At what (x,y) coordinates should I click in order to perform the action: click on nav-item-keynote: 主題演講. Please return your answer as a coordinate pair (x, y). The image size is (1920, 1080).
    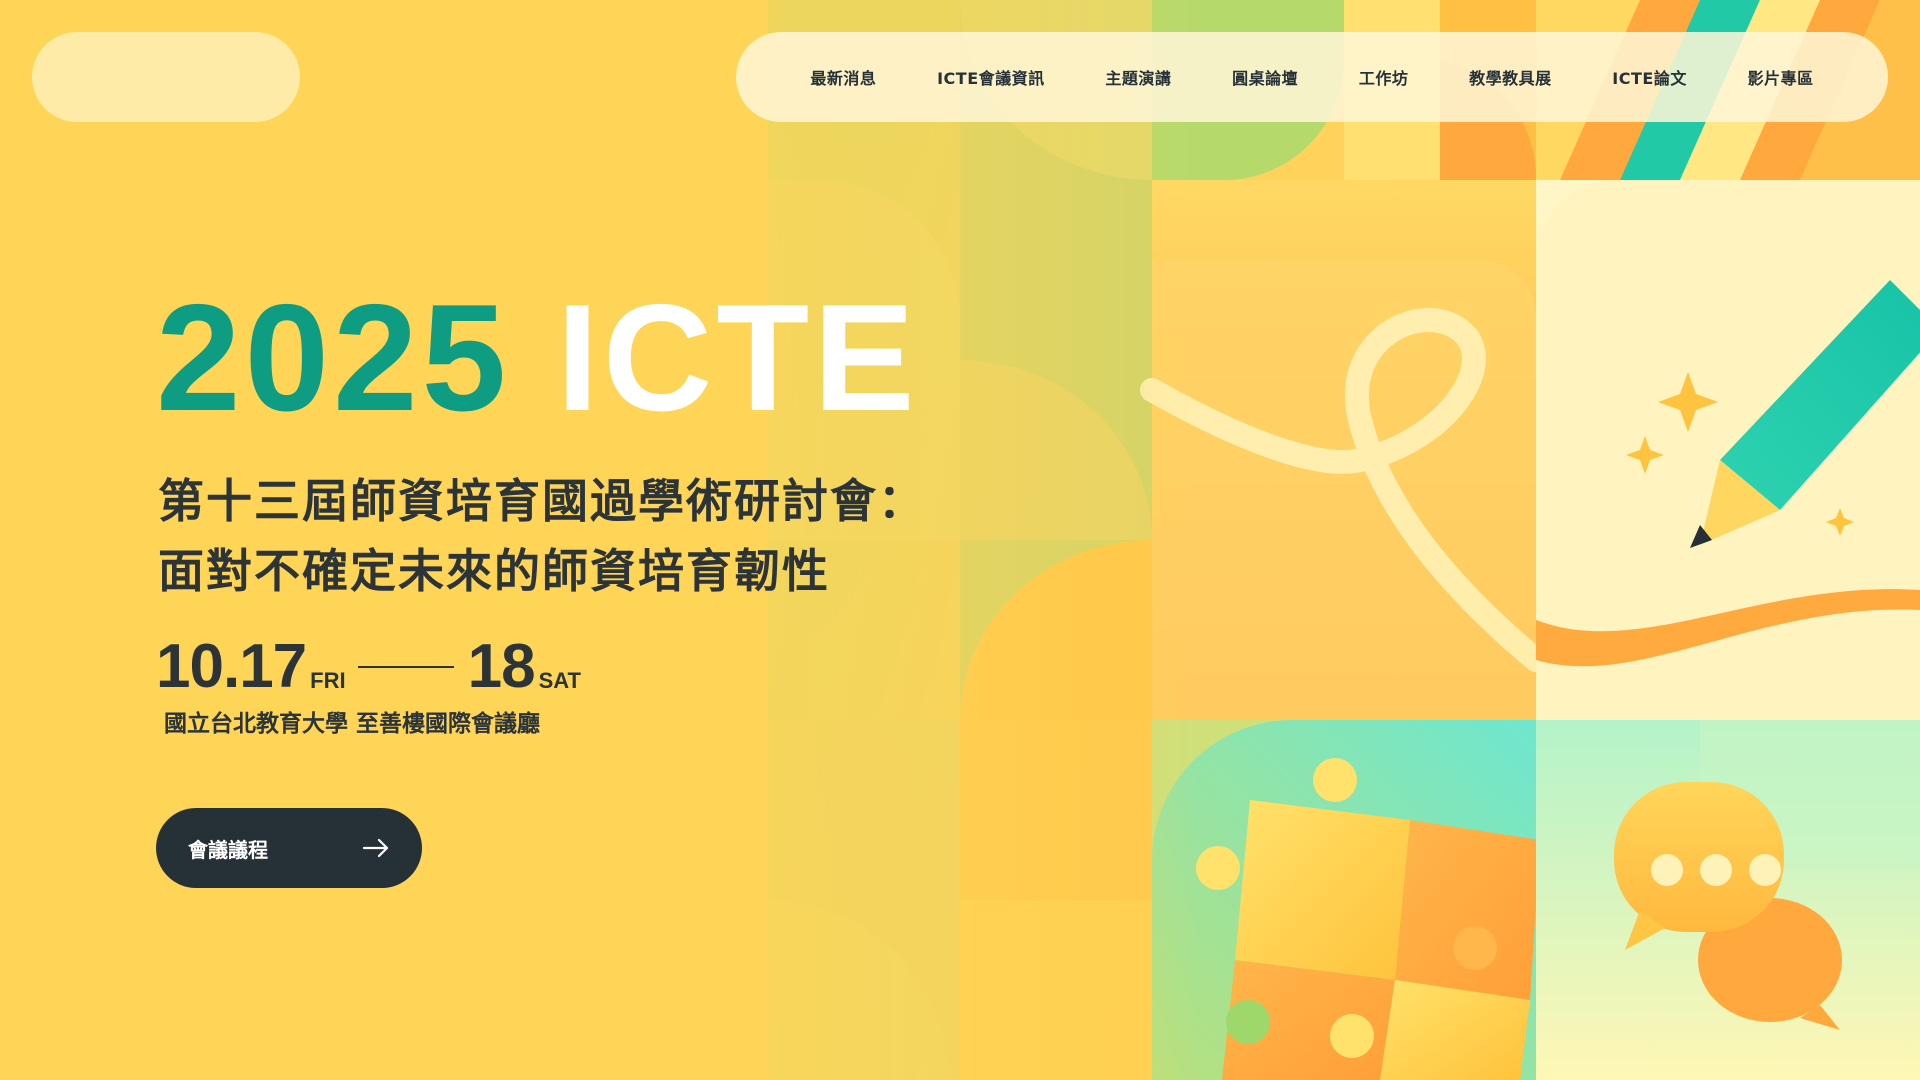
    Looking at the image, I should click on (1138, 77).